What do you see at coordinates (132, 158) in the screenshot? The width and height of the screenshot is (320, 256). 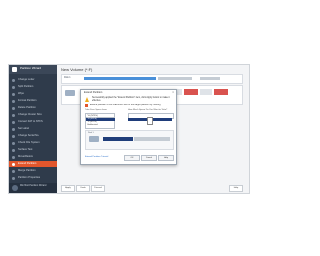 I see `ok-button: OK` at bounding box center [132, 158].